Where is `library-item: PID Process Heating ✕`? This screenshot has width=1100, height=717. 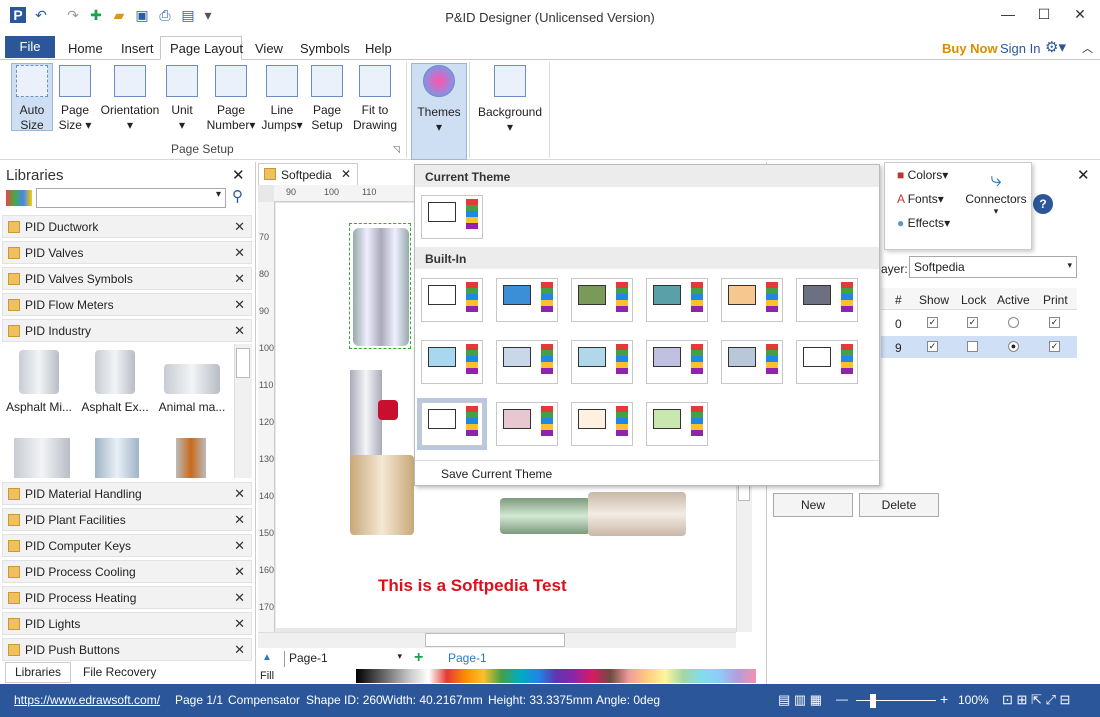
library-item: PID Process Heating ✕ is located at coordinates (127, 597).